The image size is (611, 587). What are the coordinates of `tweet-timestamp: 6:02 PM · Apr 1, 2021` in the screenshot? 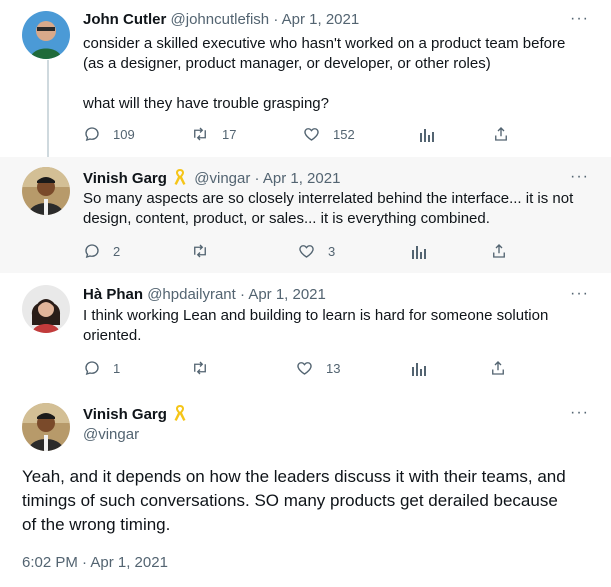 It's located at (95, 562).